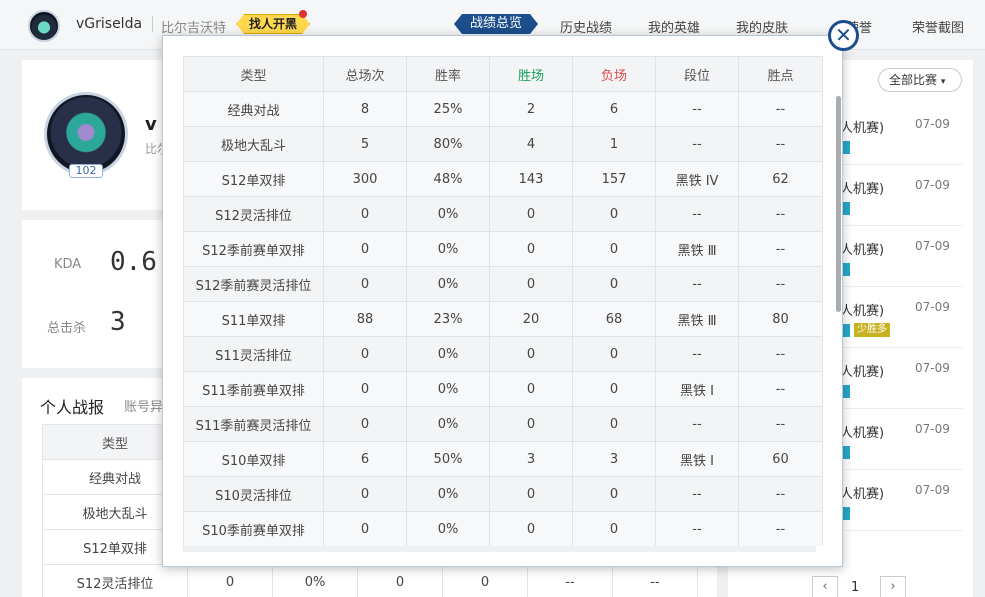  Describe the element at coordinates (614, 179) in the screenshot. I see `table-cell: 157` at that location.